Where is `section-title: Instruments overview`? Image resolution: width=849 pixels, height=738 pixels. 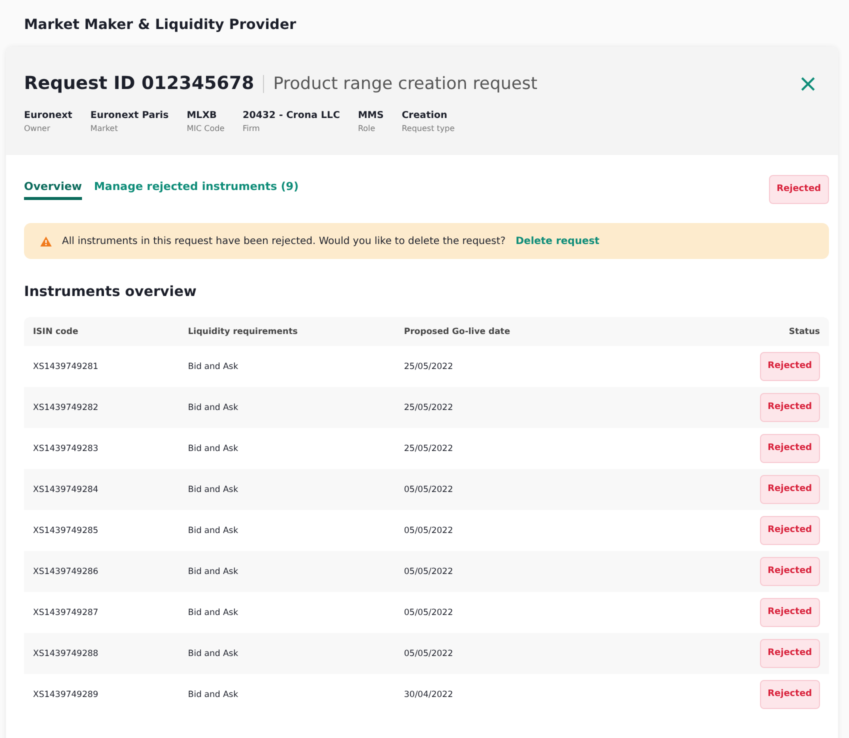 section-title: Instruments overview is located at coordinates (111, 292).